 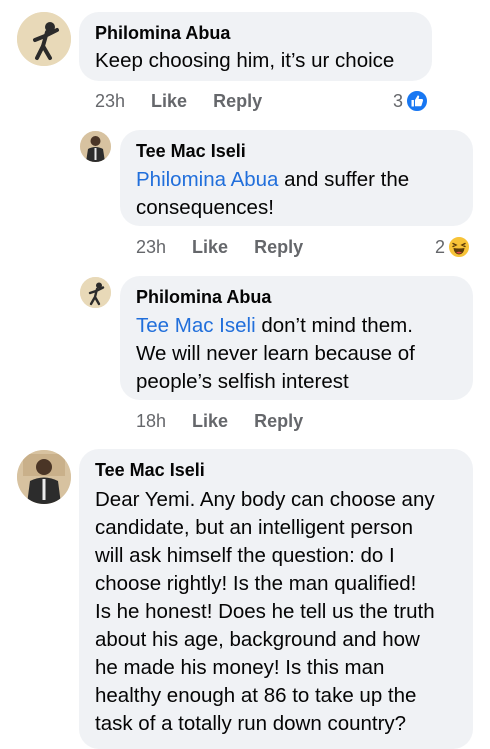 What do you see at coordinates (207, 179) in the screenshot?
I see `mention-link: Philomina Abua` at bounding box center [207, 179].